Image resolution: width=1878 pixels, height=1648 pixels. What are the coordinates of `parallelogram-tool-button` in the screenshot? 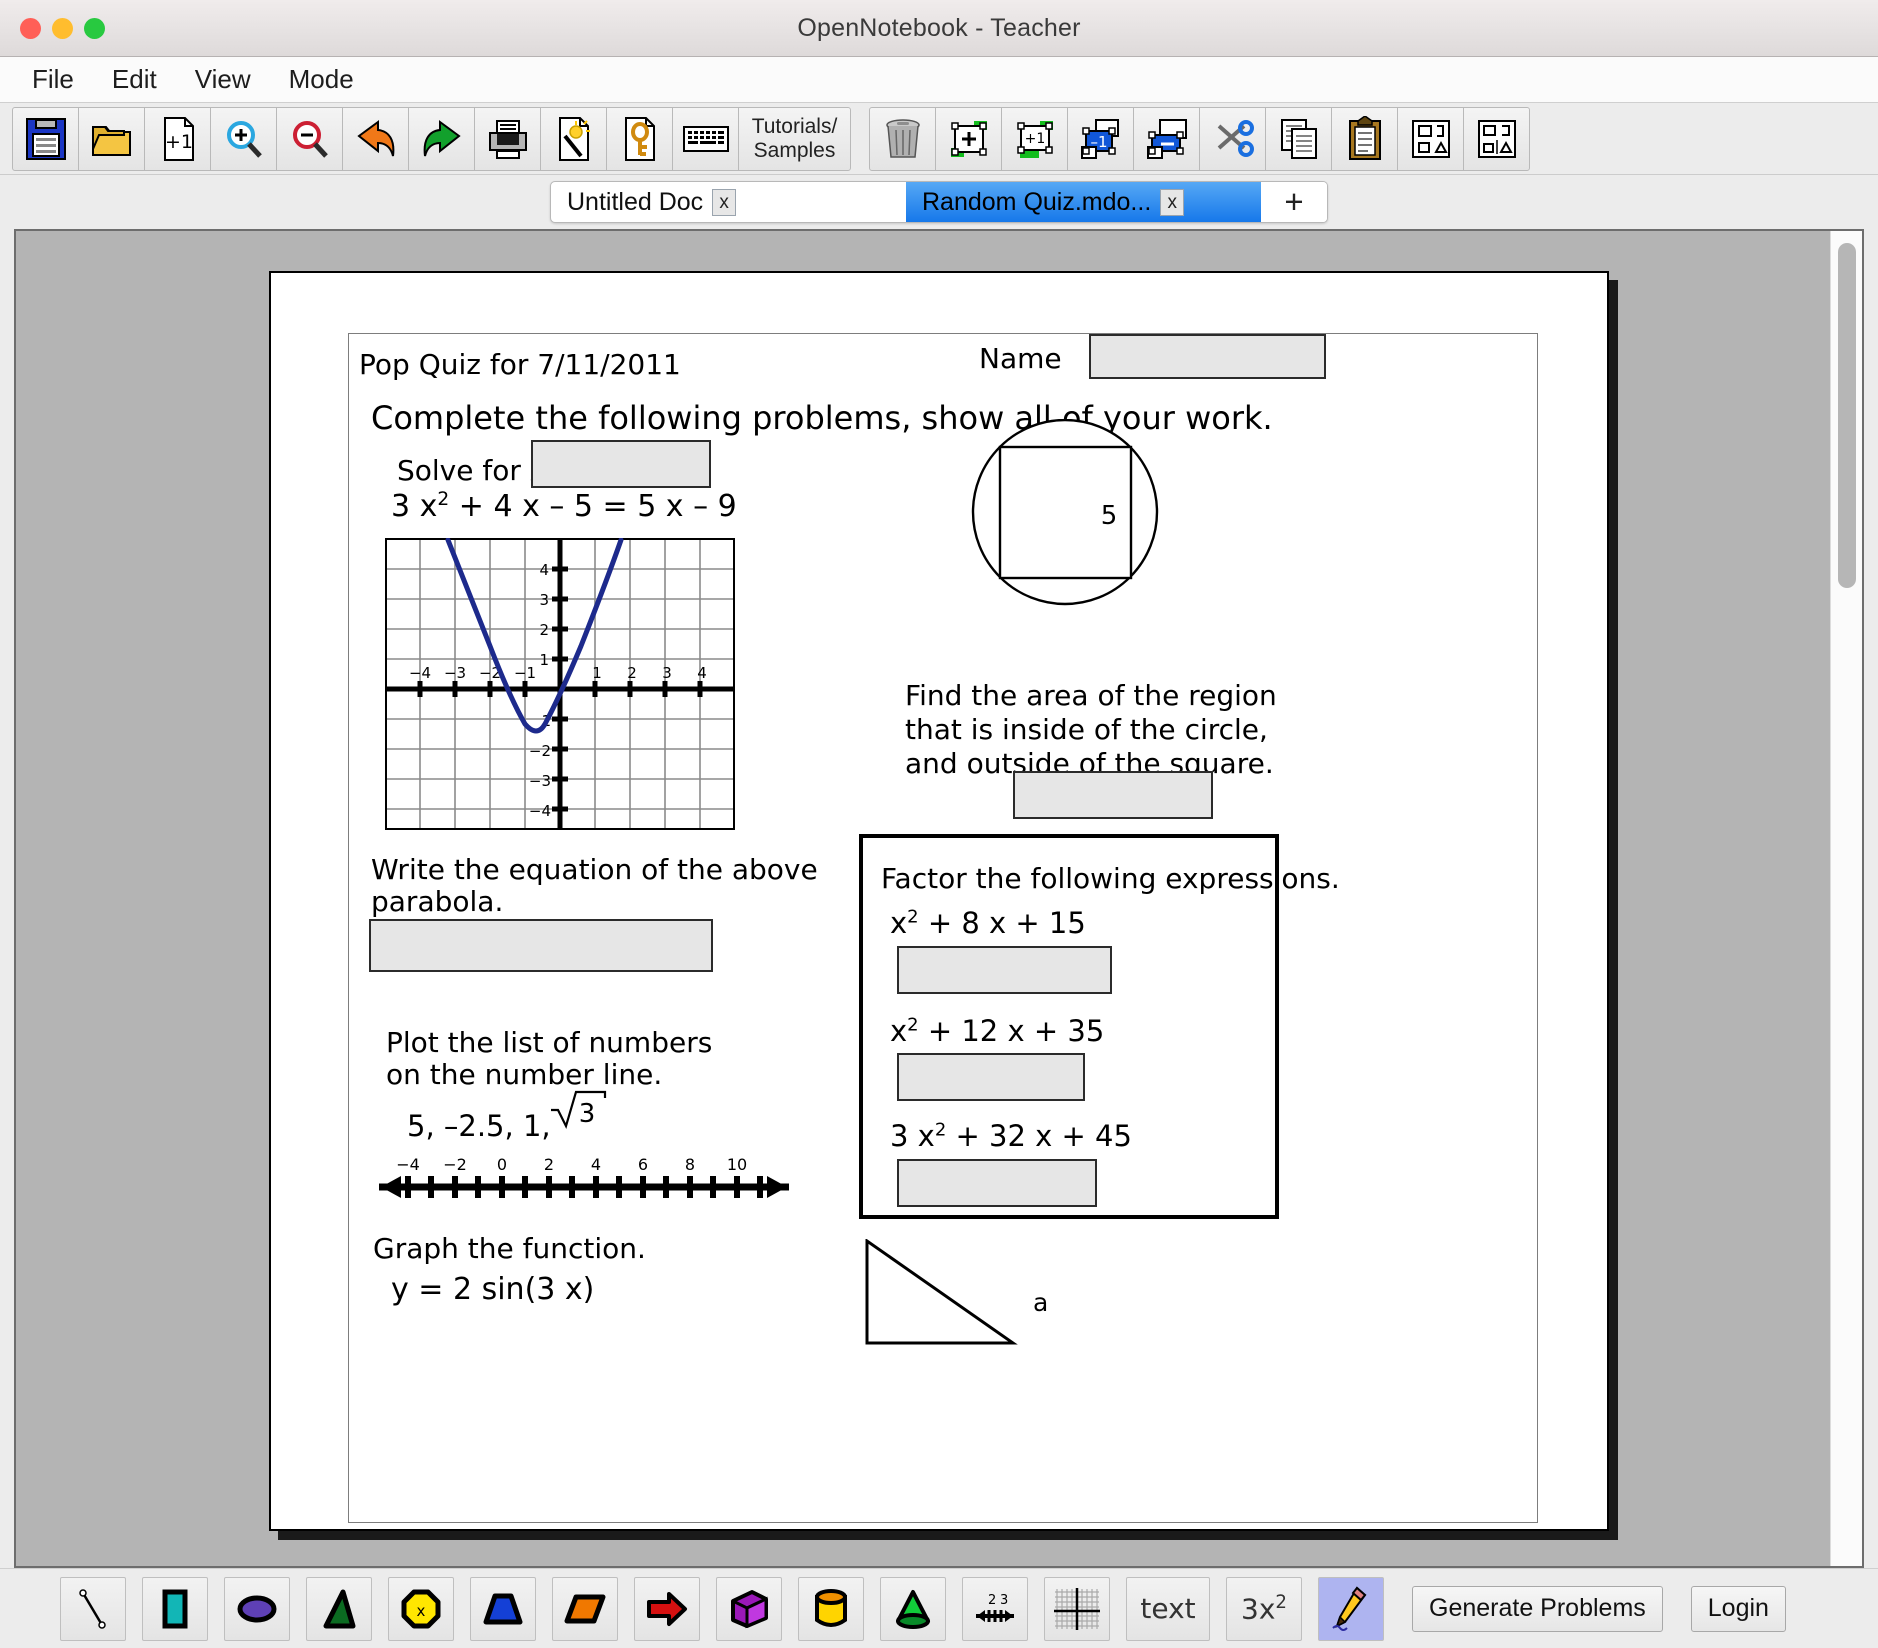 It's located at (585, 1608).